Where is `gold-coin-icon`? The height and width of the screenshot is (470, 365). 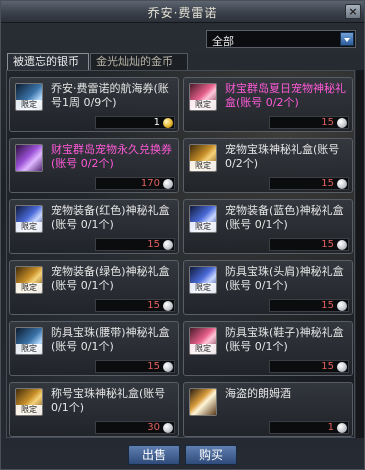
gold-coin-icon is located at coordinates (168, 123).